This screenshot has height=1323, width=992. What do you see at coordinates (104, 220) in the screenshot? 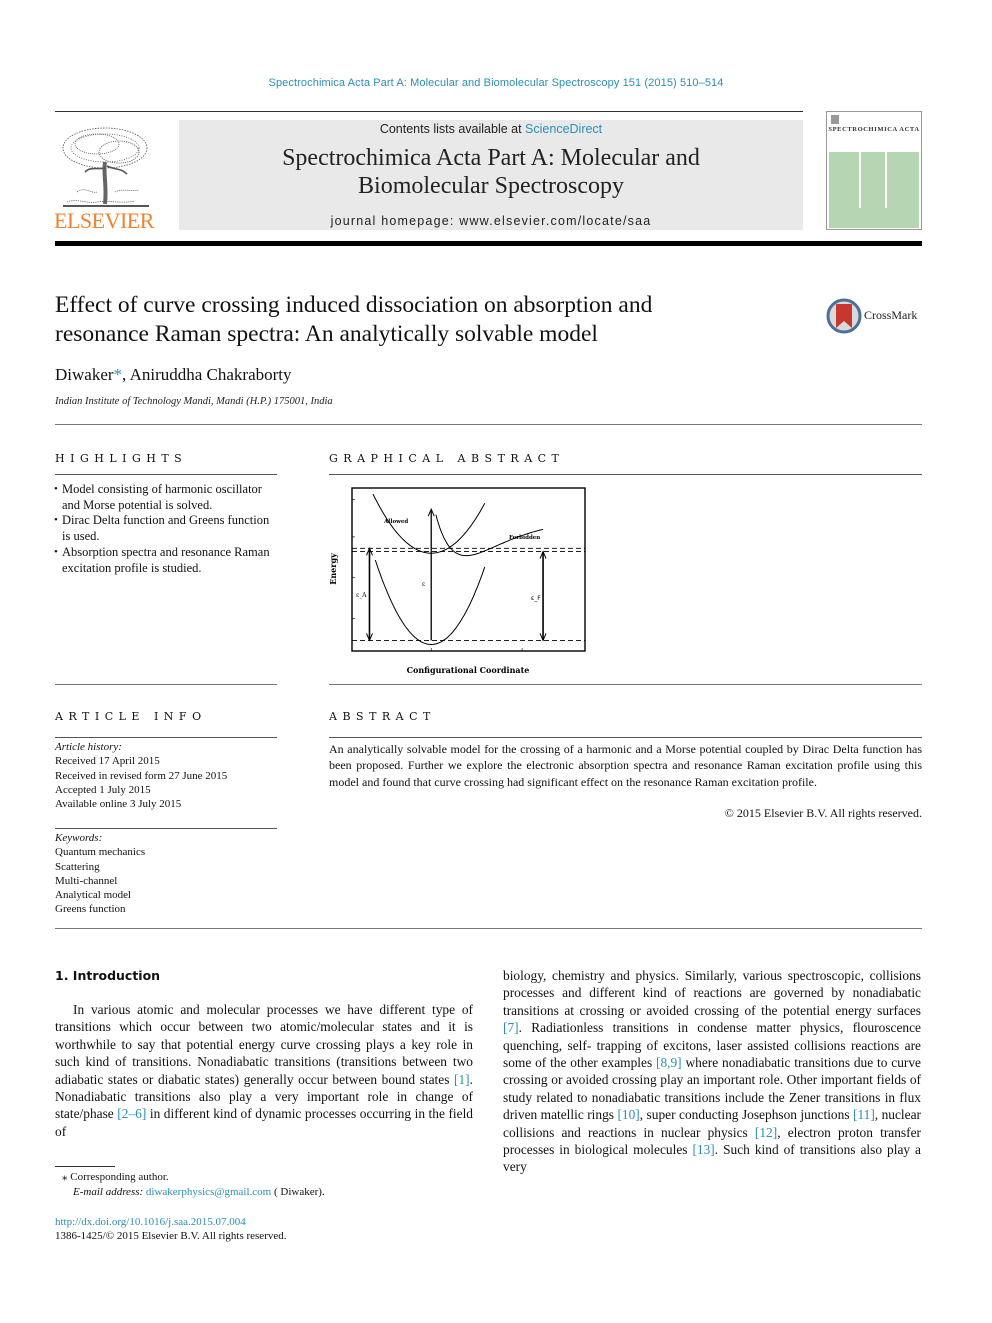
I see `elsevier-wordmark: ELSEVIER` at bounding box center [104, 220].